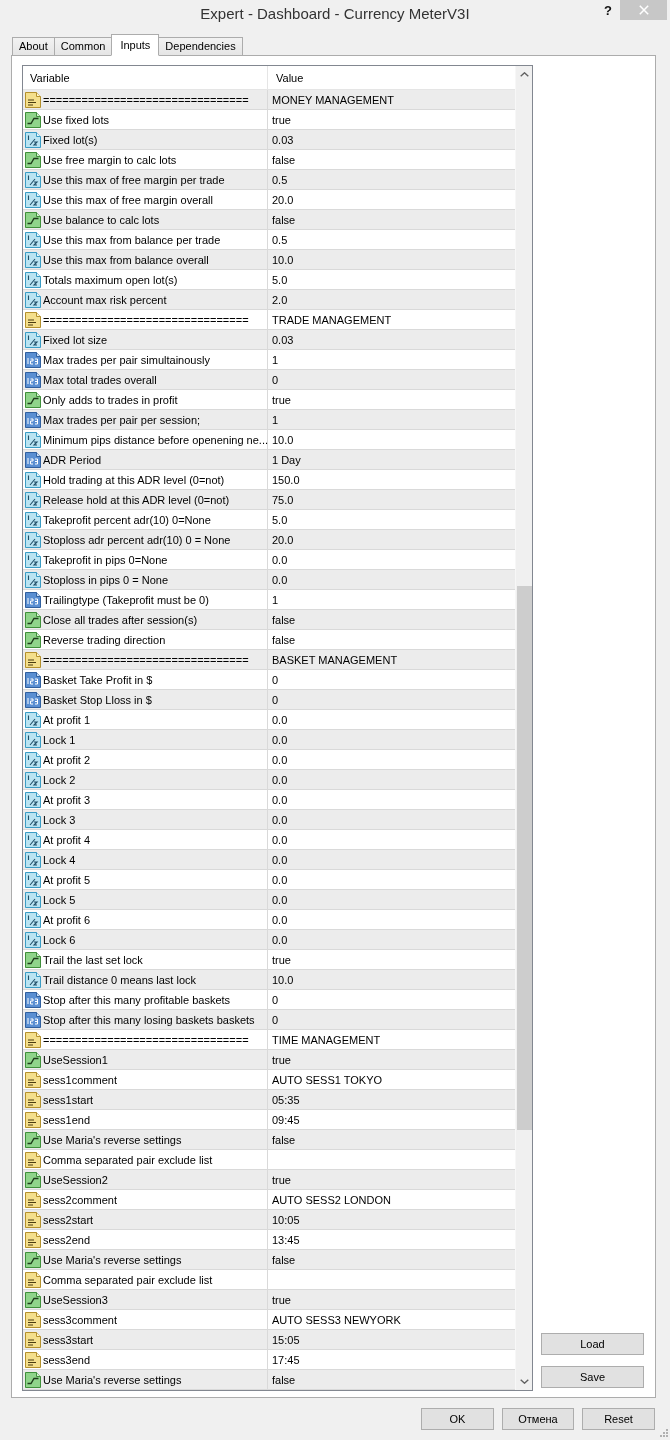  What do you see at coordinates (269, 400) in the screenshot?
I see `parameter-row: Only adds to trades in profit true` at bounding box center [269, 400].